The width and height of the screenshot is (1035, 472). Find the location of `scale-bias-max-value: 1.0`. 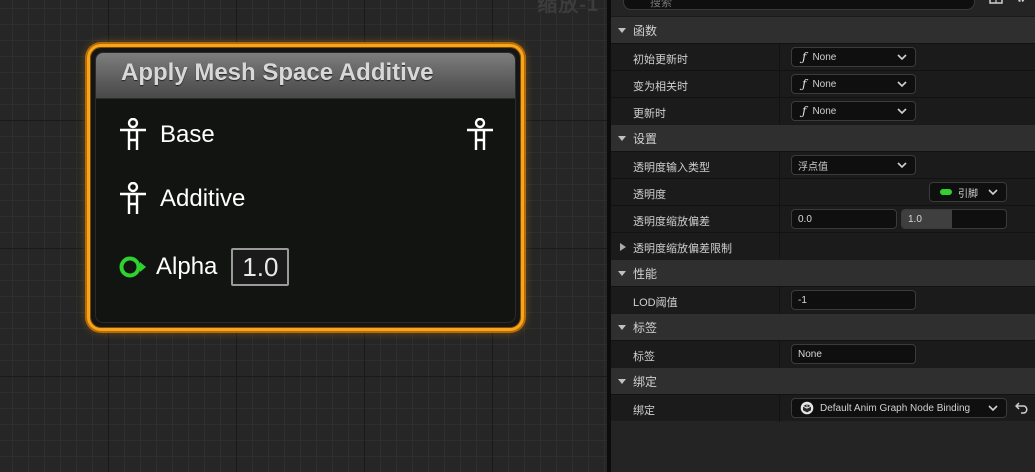

scale-bias-max-value: 1.0 is located at coordinates (915, 219).